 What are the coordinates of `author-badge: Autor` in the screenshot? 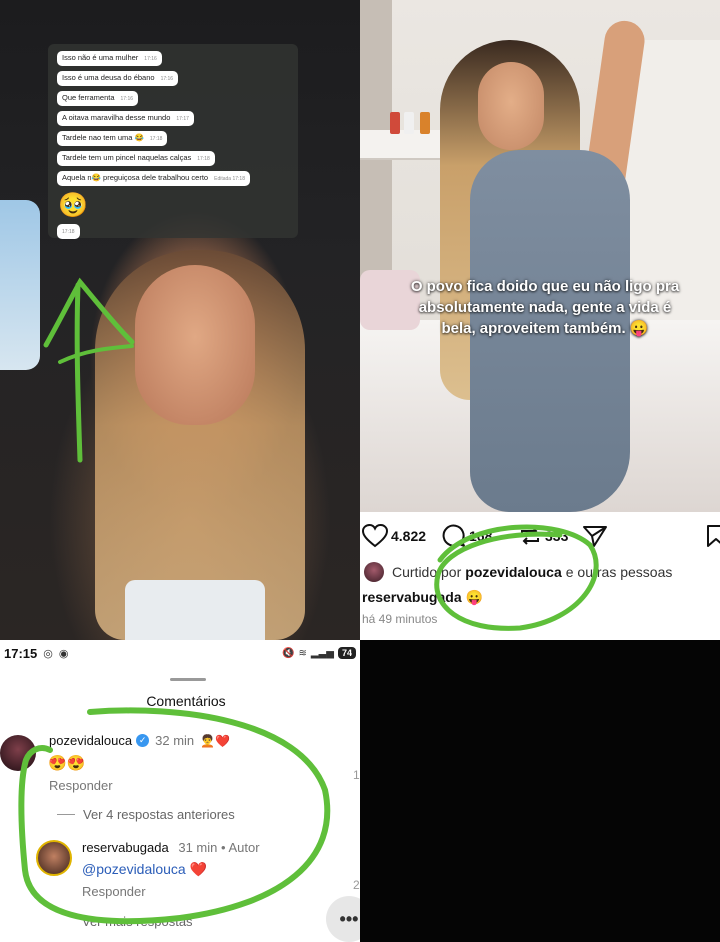 It's located at (244, 847).